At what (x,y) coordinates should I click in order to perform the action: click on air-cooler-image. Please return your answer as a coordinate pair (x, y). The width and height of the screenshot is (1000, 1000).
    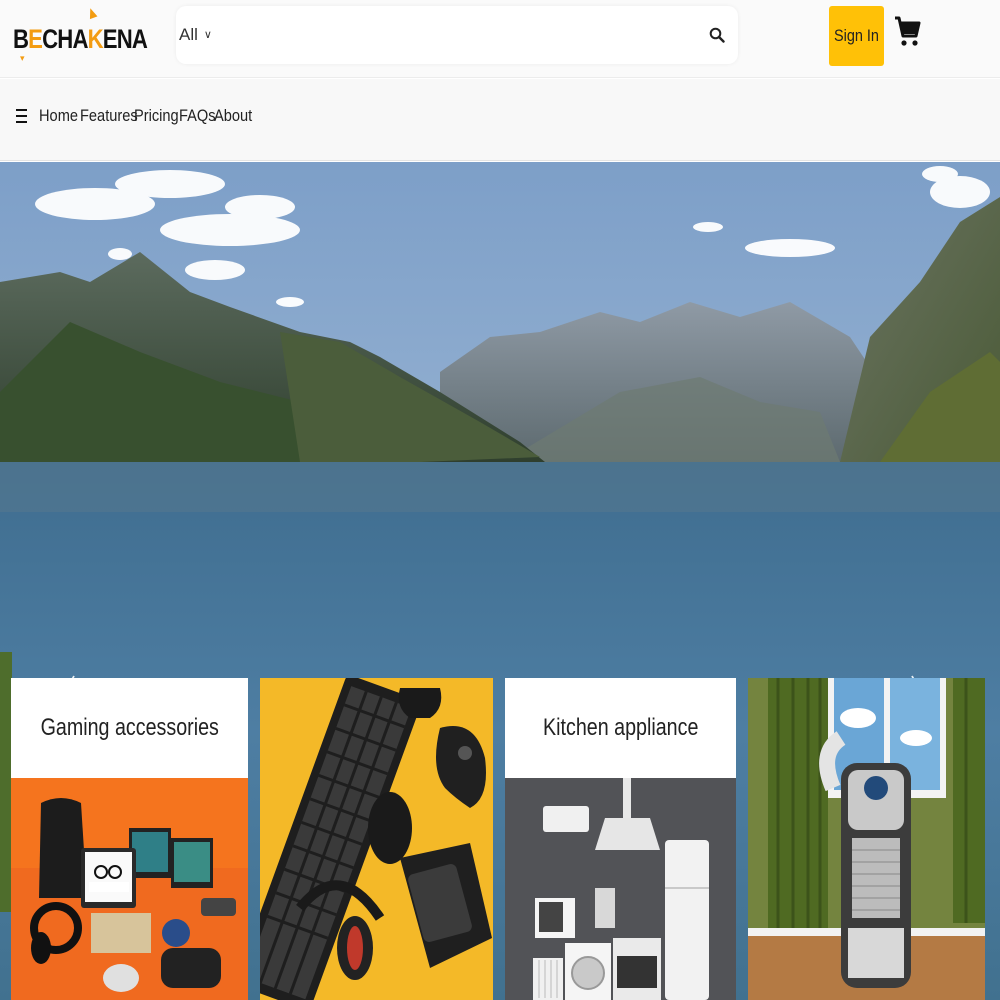
    Looking at the image, I should click on (866, 839).